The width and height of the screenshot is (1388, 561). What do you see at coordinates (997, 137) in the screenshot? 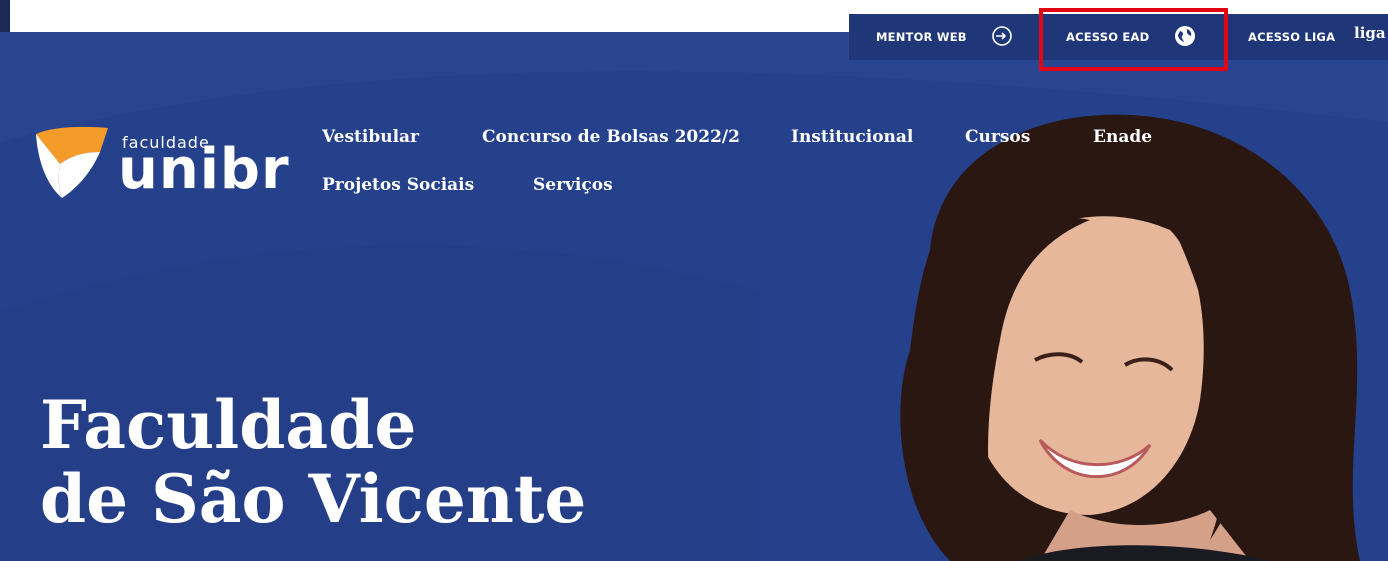
I see `nav-cursos: Cursos` at bounding box center [997, 137].